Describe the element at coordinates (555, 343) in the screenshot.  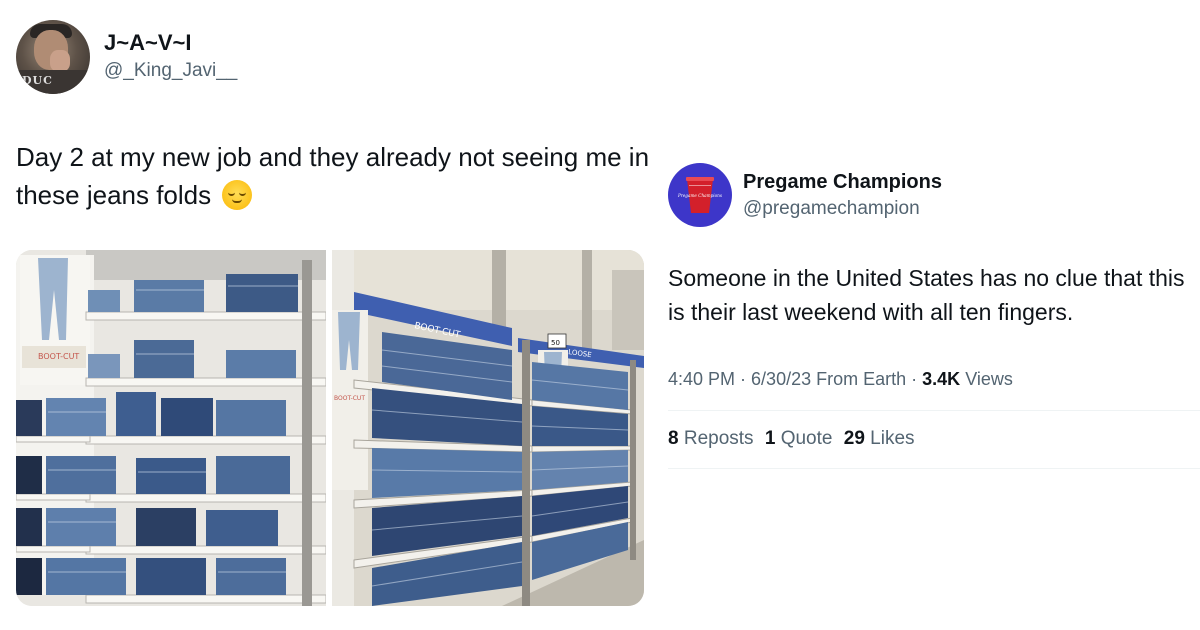
I see `price-tag: 50` at that location.